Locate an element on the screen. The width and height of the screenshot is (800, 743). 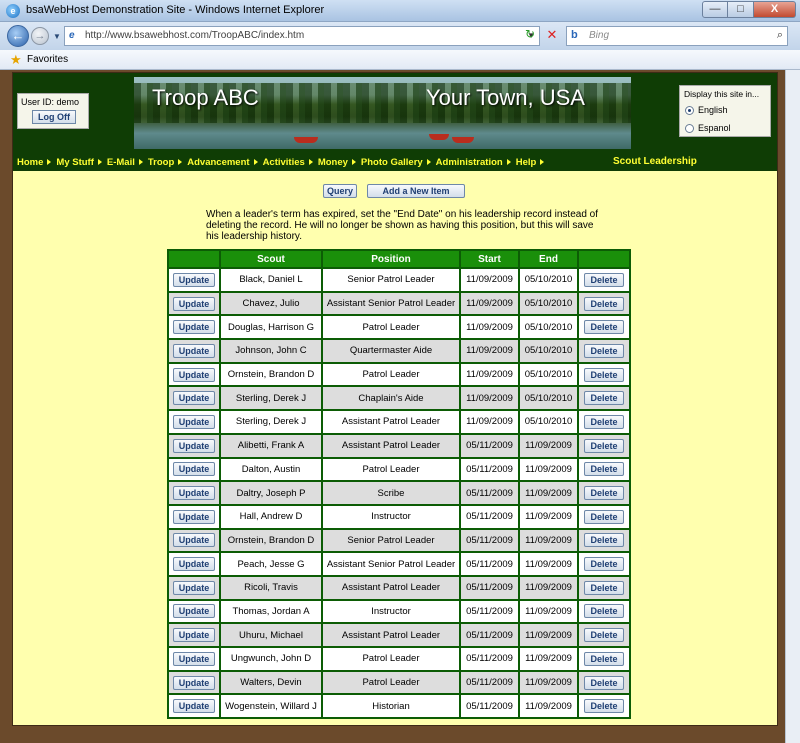
maximize-button: □ is located at coordinates (741, 9).